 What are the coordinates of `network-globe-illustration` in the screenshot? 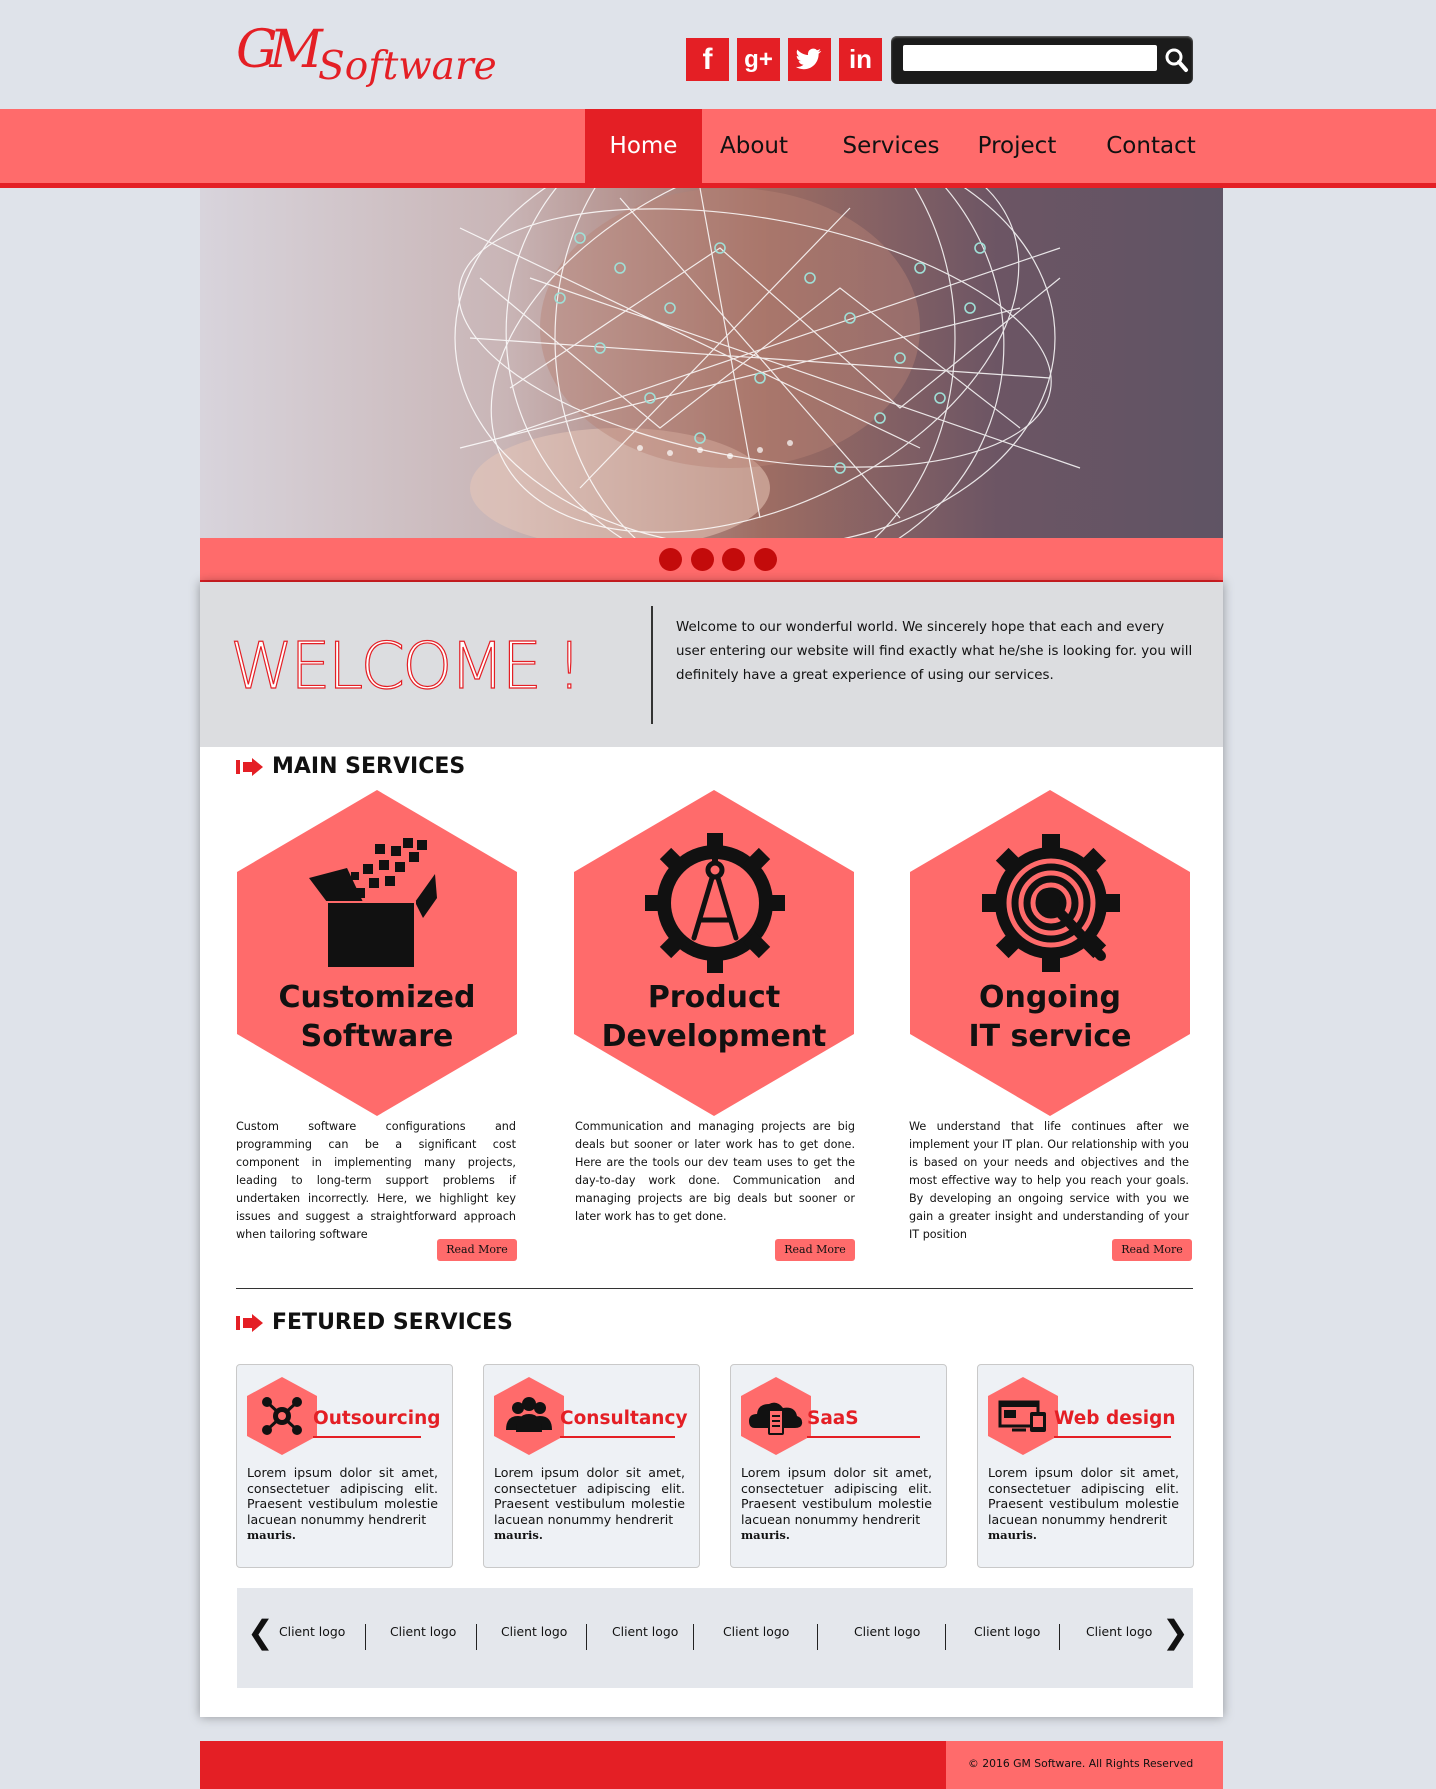 It's located at (767, 363).